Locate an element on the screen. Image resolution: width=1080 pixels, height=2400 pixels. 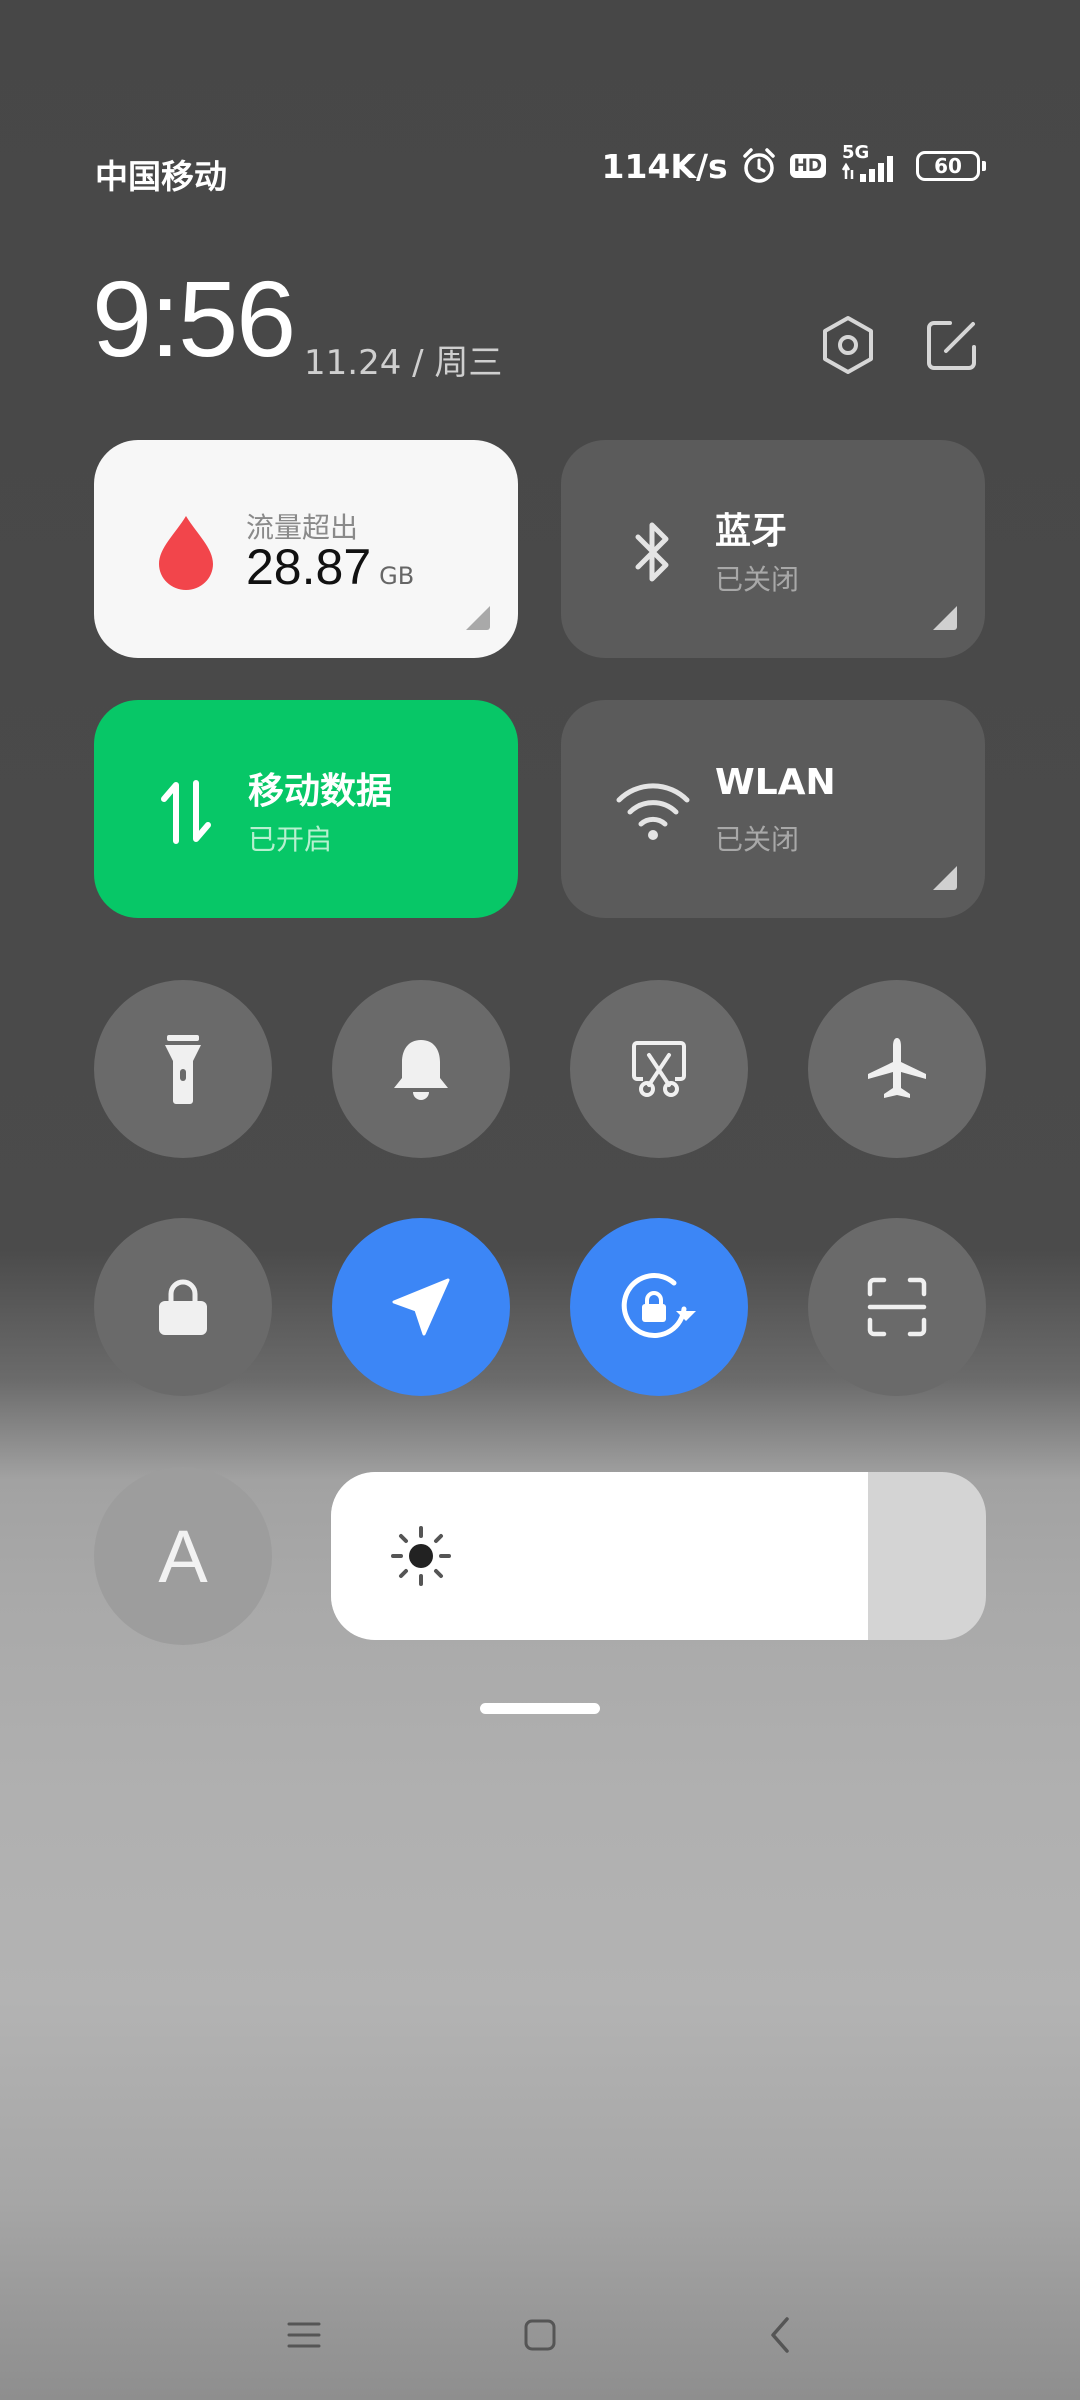
wlan-title: WLAN is located at coordinates (775, 782).